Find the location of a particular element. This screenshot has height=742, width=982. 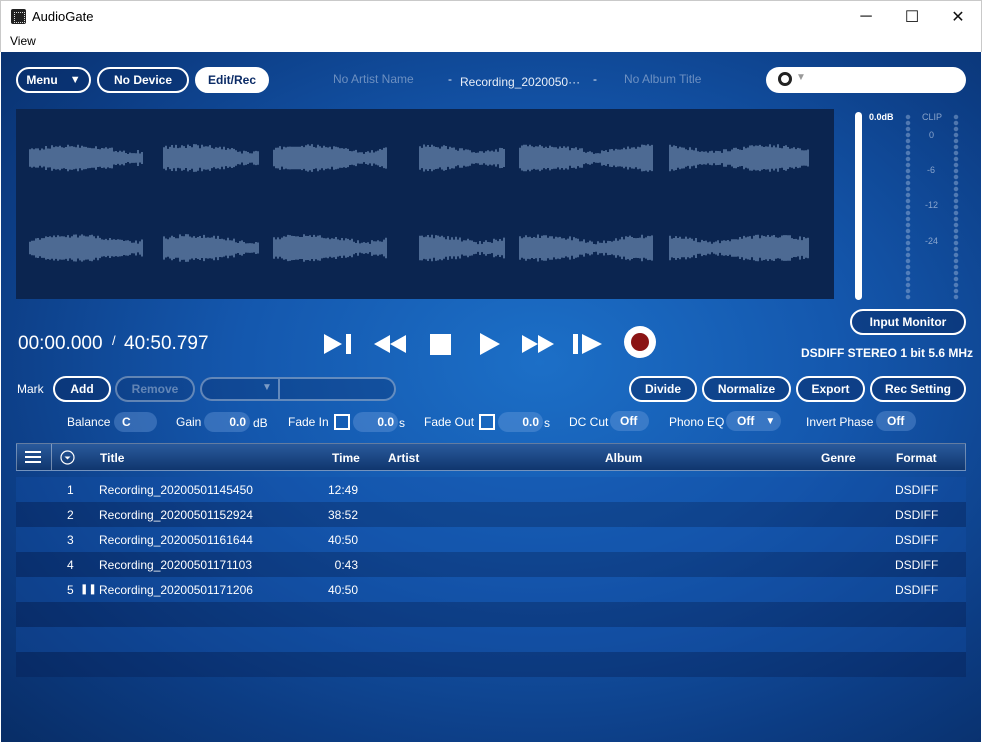

fade-in-checkbox is located at coordinates (342, 422).